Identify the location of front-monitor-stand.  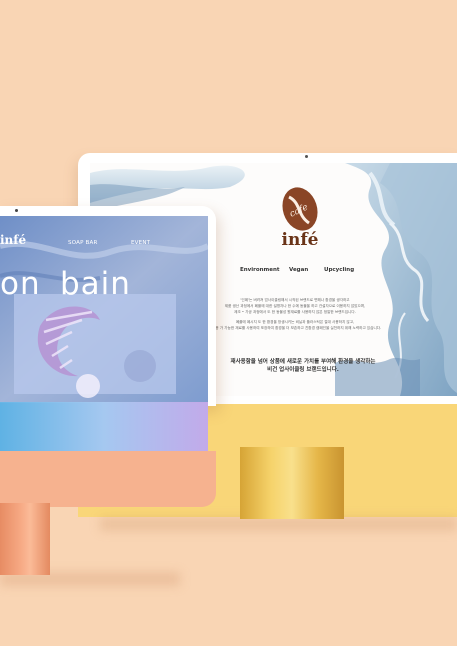
(25, 539).